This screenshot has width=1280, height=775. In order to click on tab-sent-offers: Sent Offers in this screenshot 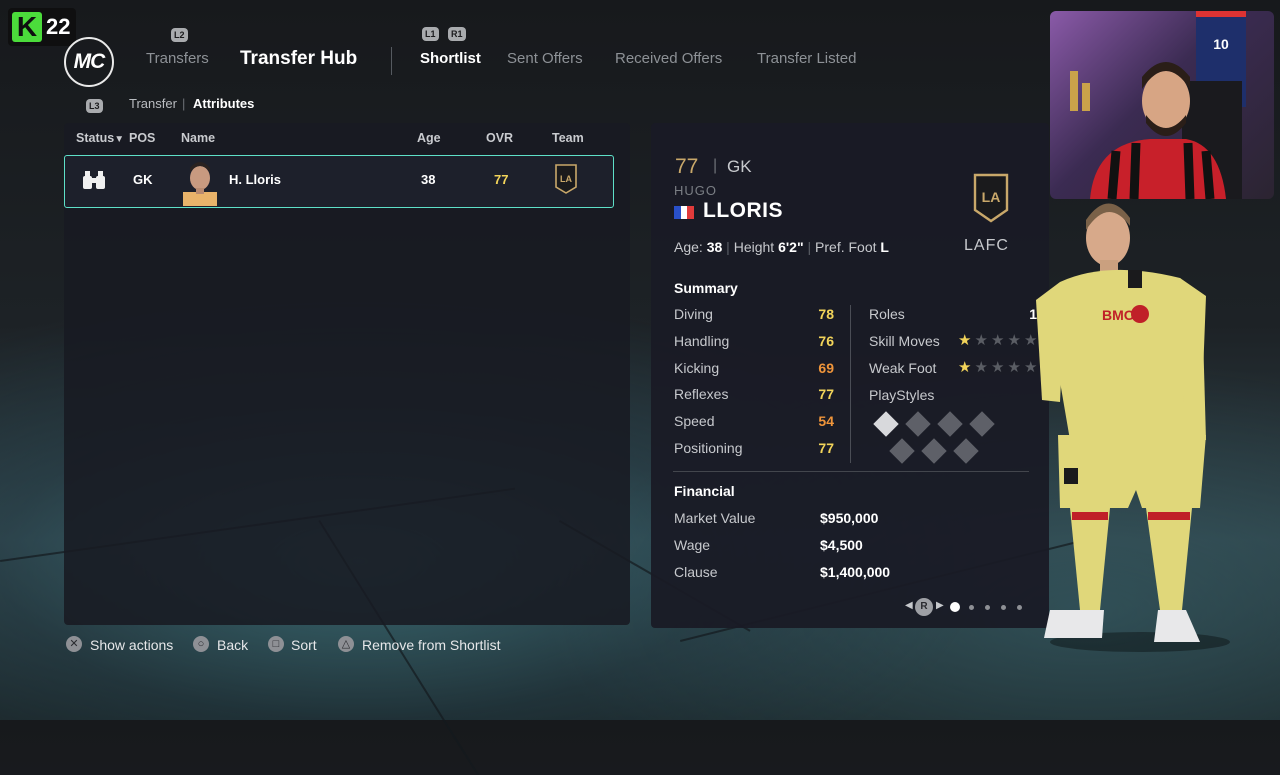, I will do `click(545, 58)`.